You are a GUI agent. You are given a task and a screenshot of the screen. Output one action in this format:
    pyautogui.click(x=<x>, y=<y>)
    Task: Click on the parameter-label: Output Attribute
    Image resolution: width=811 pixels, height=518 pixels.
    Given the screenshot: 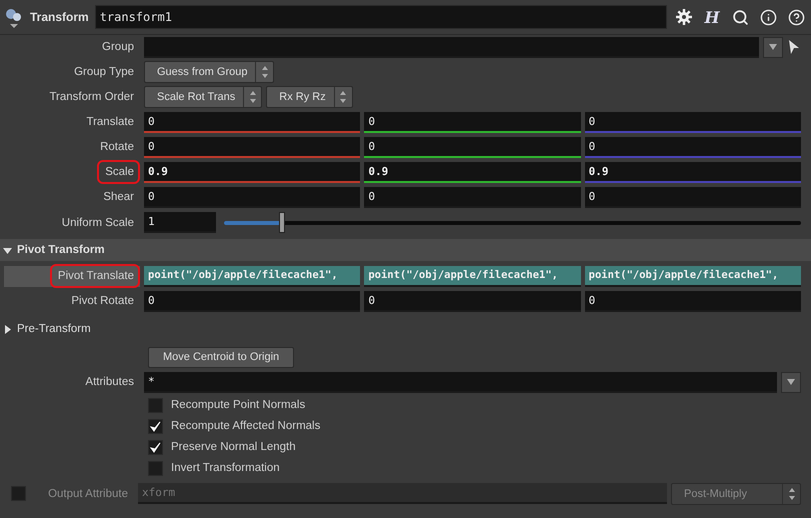 What is the action you would take?
    pyautogui.click(x=88, y=494)
    